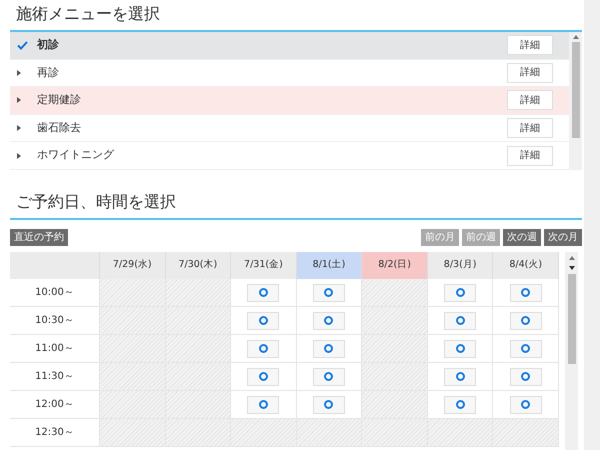 Image resolution: width=600 pixels, height=450 pixels. What do you see at coordinates (95, 202) in the screenshot?
I see `section-title: ご予約日、時間を選択` at bounding box center [95, 202].